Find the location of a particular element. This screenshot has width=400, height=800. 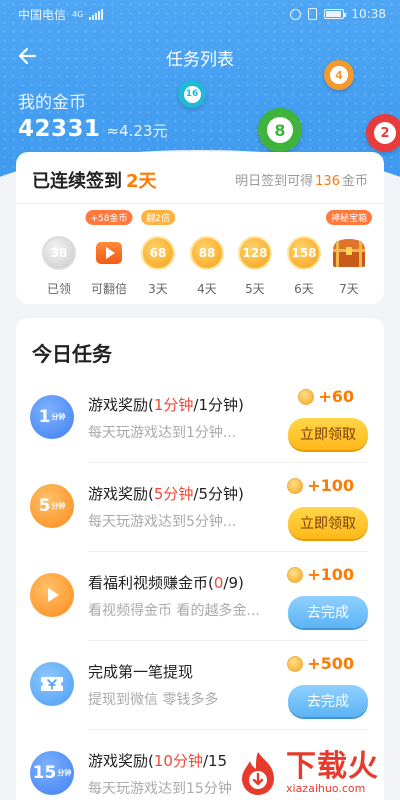

signin-hint-prefix: 明日签到可得 is located at coordinates (274, 181).